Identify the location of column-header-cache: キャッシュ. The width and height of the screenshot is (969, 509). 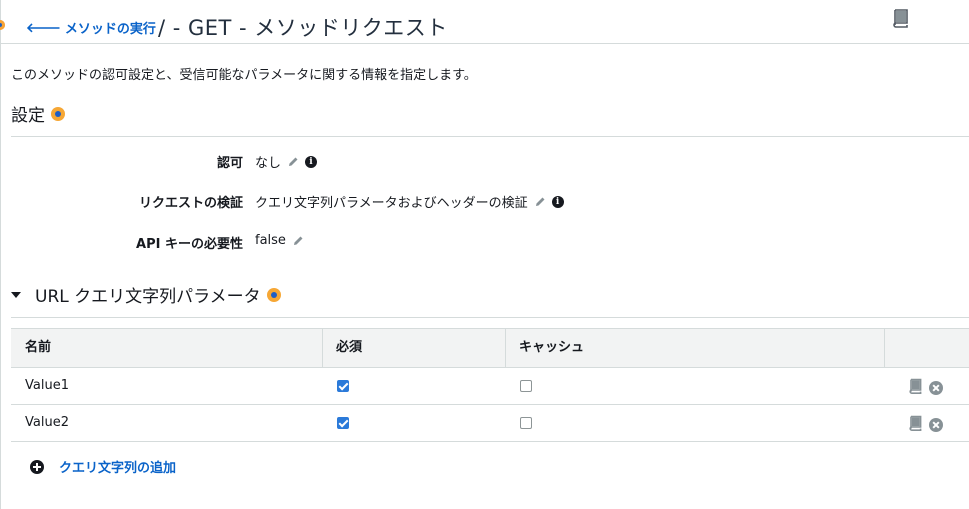
(552, 347).